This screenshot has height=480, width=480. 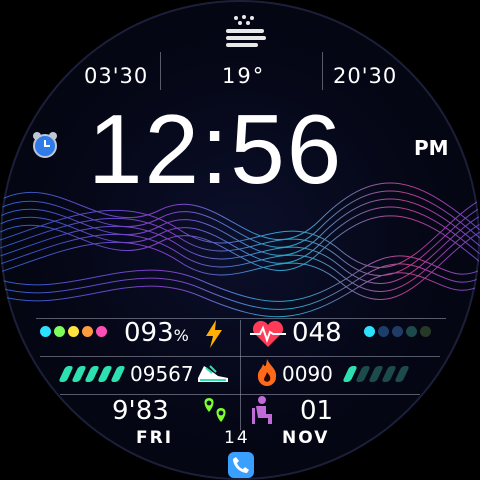 I want to click on heart-pulse-icon, so click(x=268, y=334).